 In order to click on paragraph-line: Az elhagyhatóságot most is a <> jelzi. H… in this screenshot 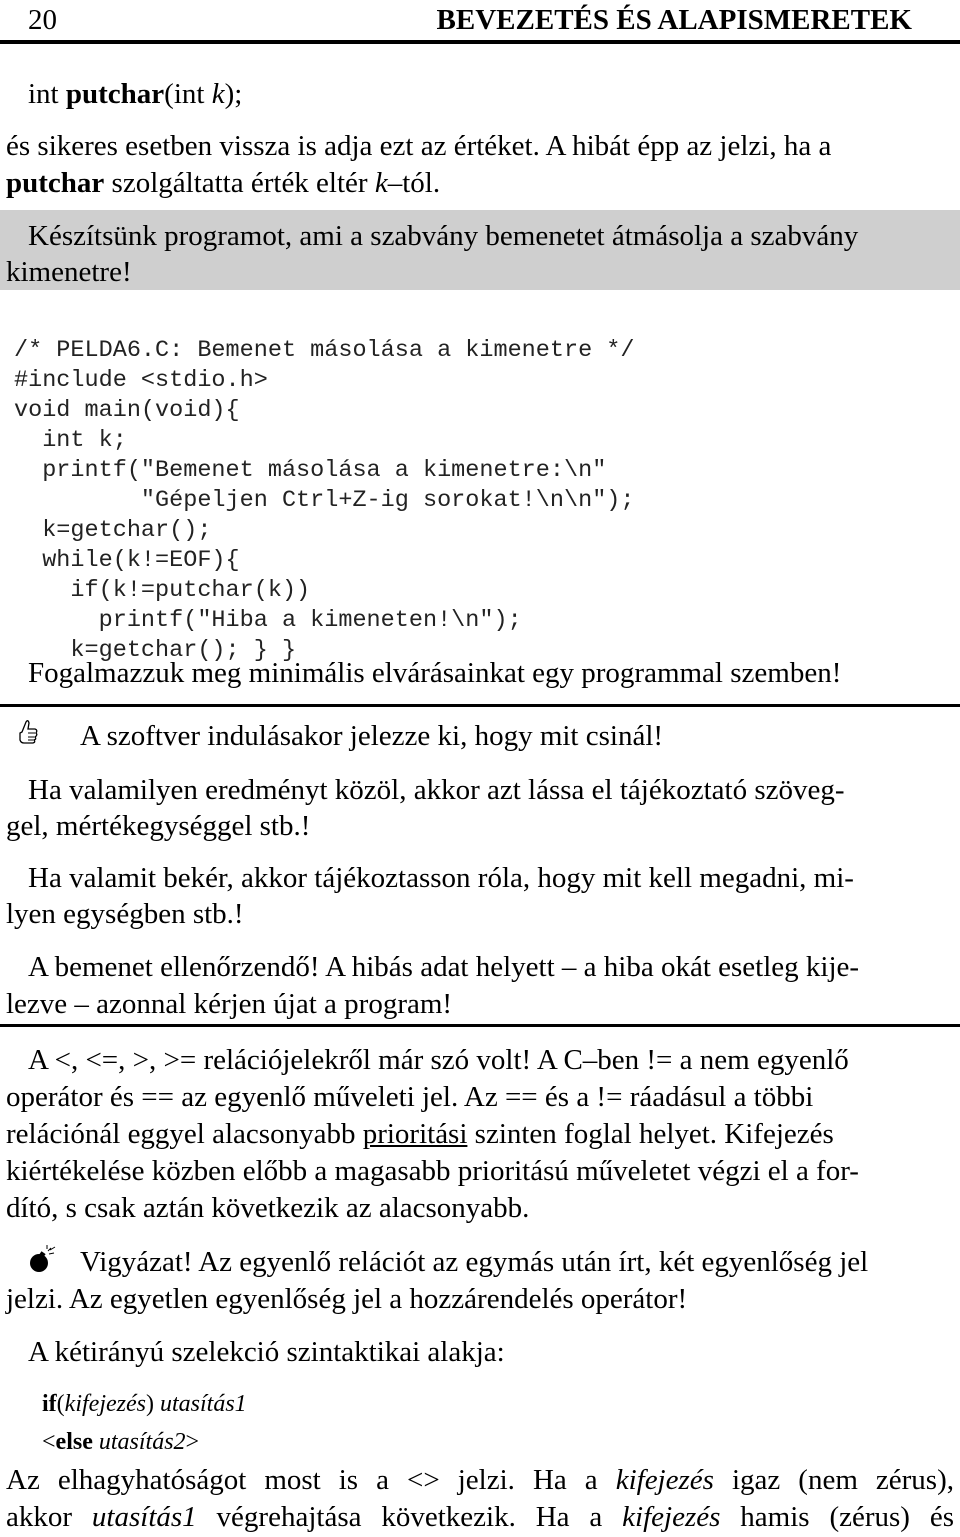, I will do `click(480, 1480)`.